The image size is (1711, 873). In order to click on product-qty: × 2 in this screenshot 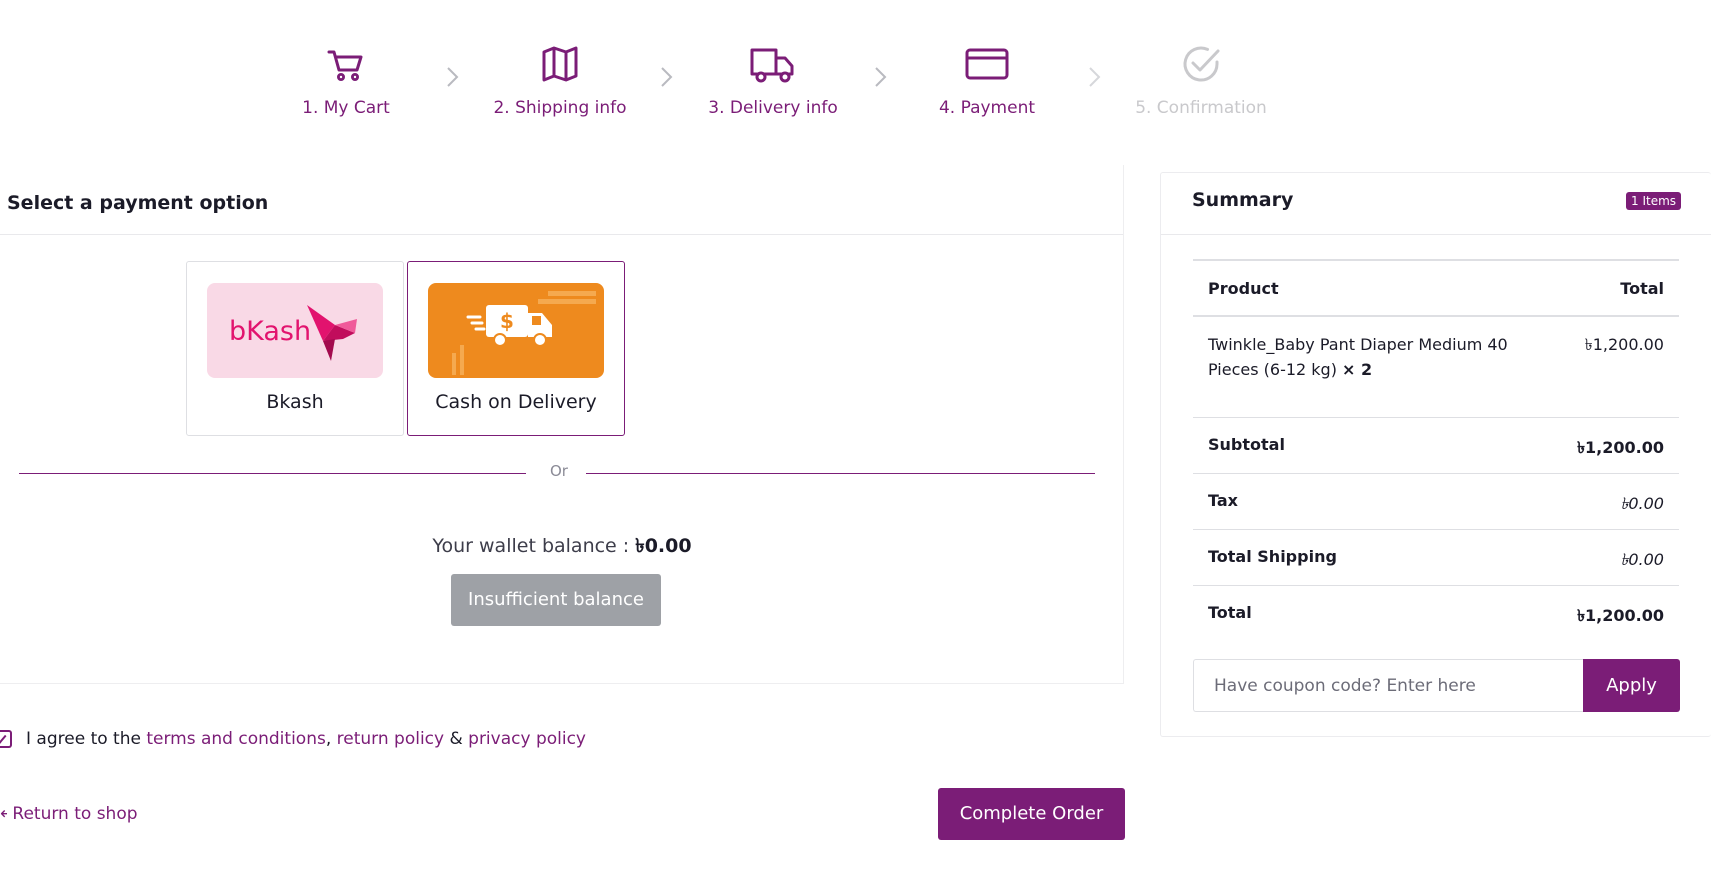, I will do `click(1357, 369)`.